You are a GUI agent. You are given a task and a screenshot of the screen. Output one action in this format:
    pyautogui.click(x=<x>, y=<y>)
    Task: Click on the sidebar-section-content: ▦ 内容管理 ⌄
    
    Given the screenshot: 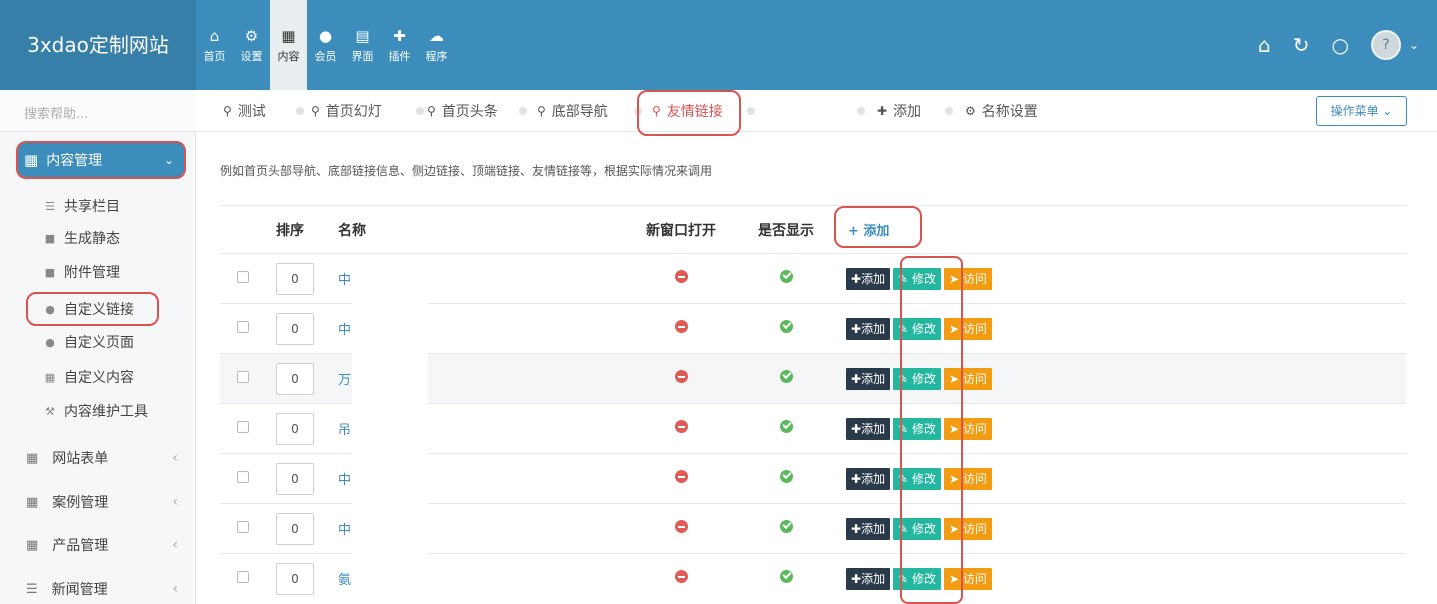 What is the action you would take?
    pyautogui.click(x=101, y=160)
    